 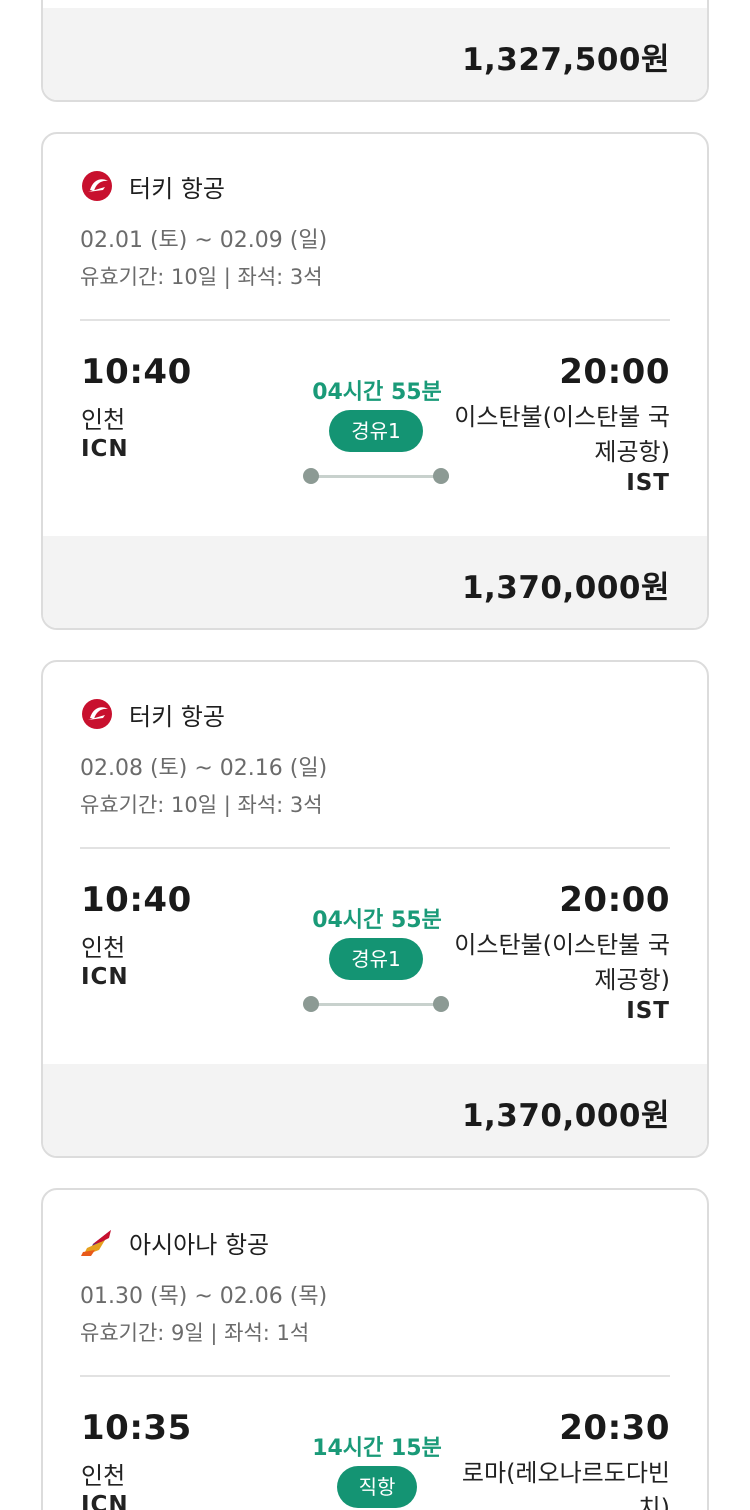 What do you see at coordinates (199, 1244) in the screenshot?
I see `airline-name: 아시아나 항공` at bounding box center [199, 1244].